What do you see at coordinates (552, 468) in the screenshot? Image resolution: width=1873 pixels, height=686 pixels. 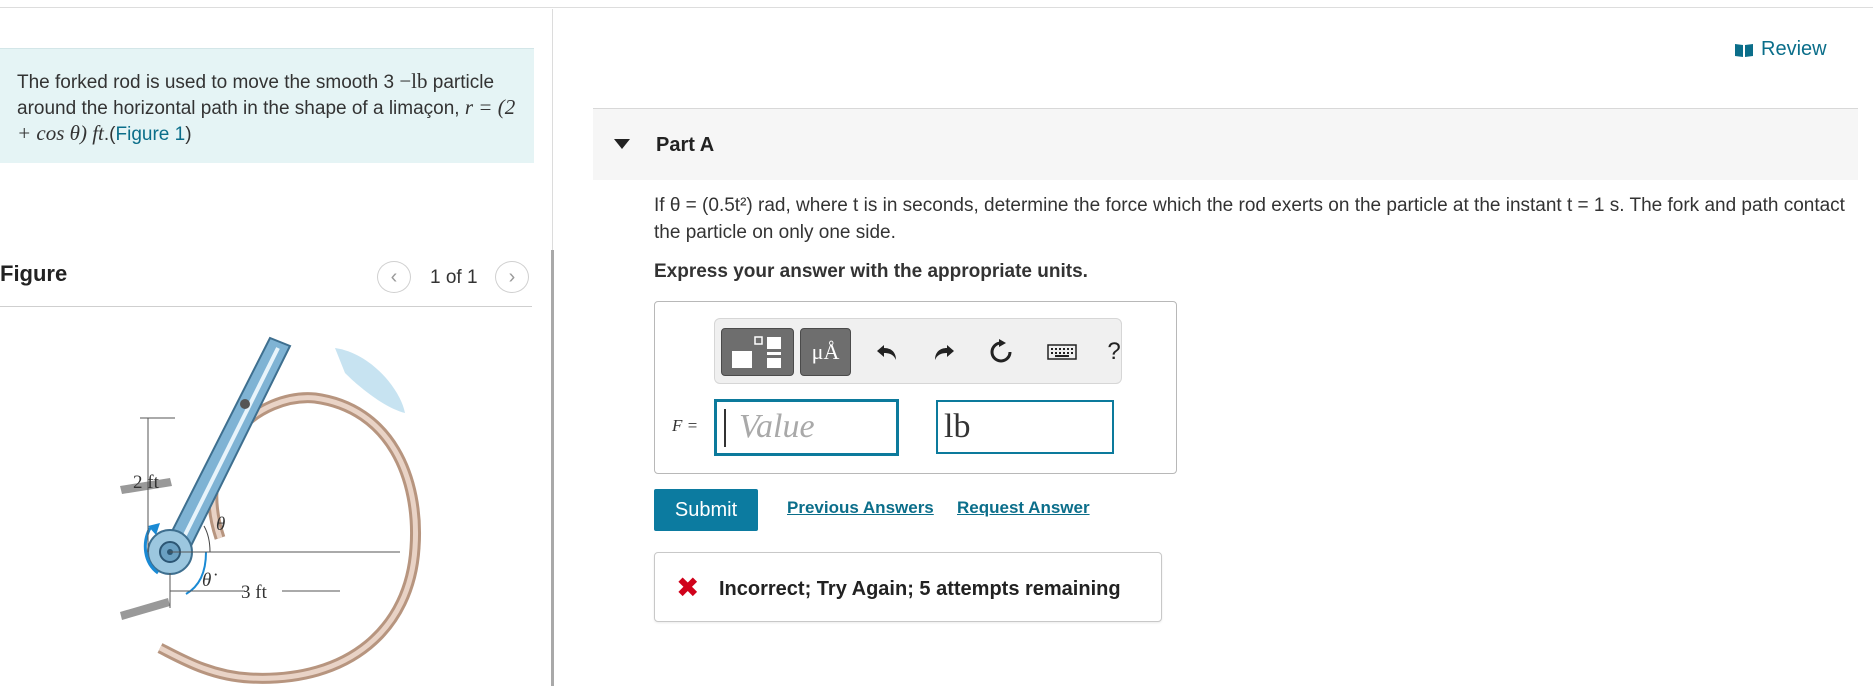 I see `panel-resize-handle` at bounding box center [552, 468].